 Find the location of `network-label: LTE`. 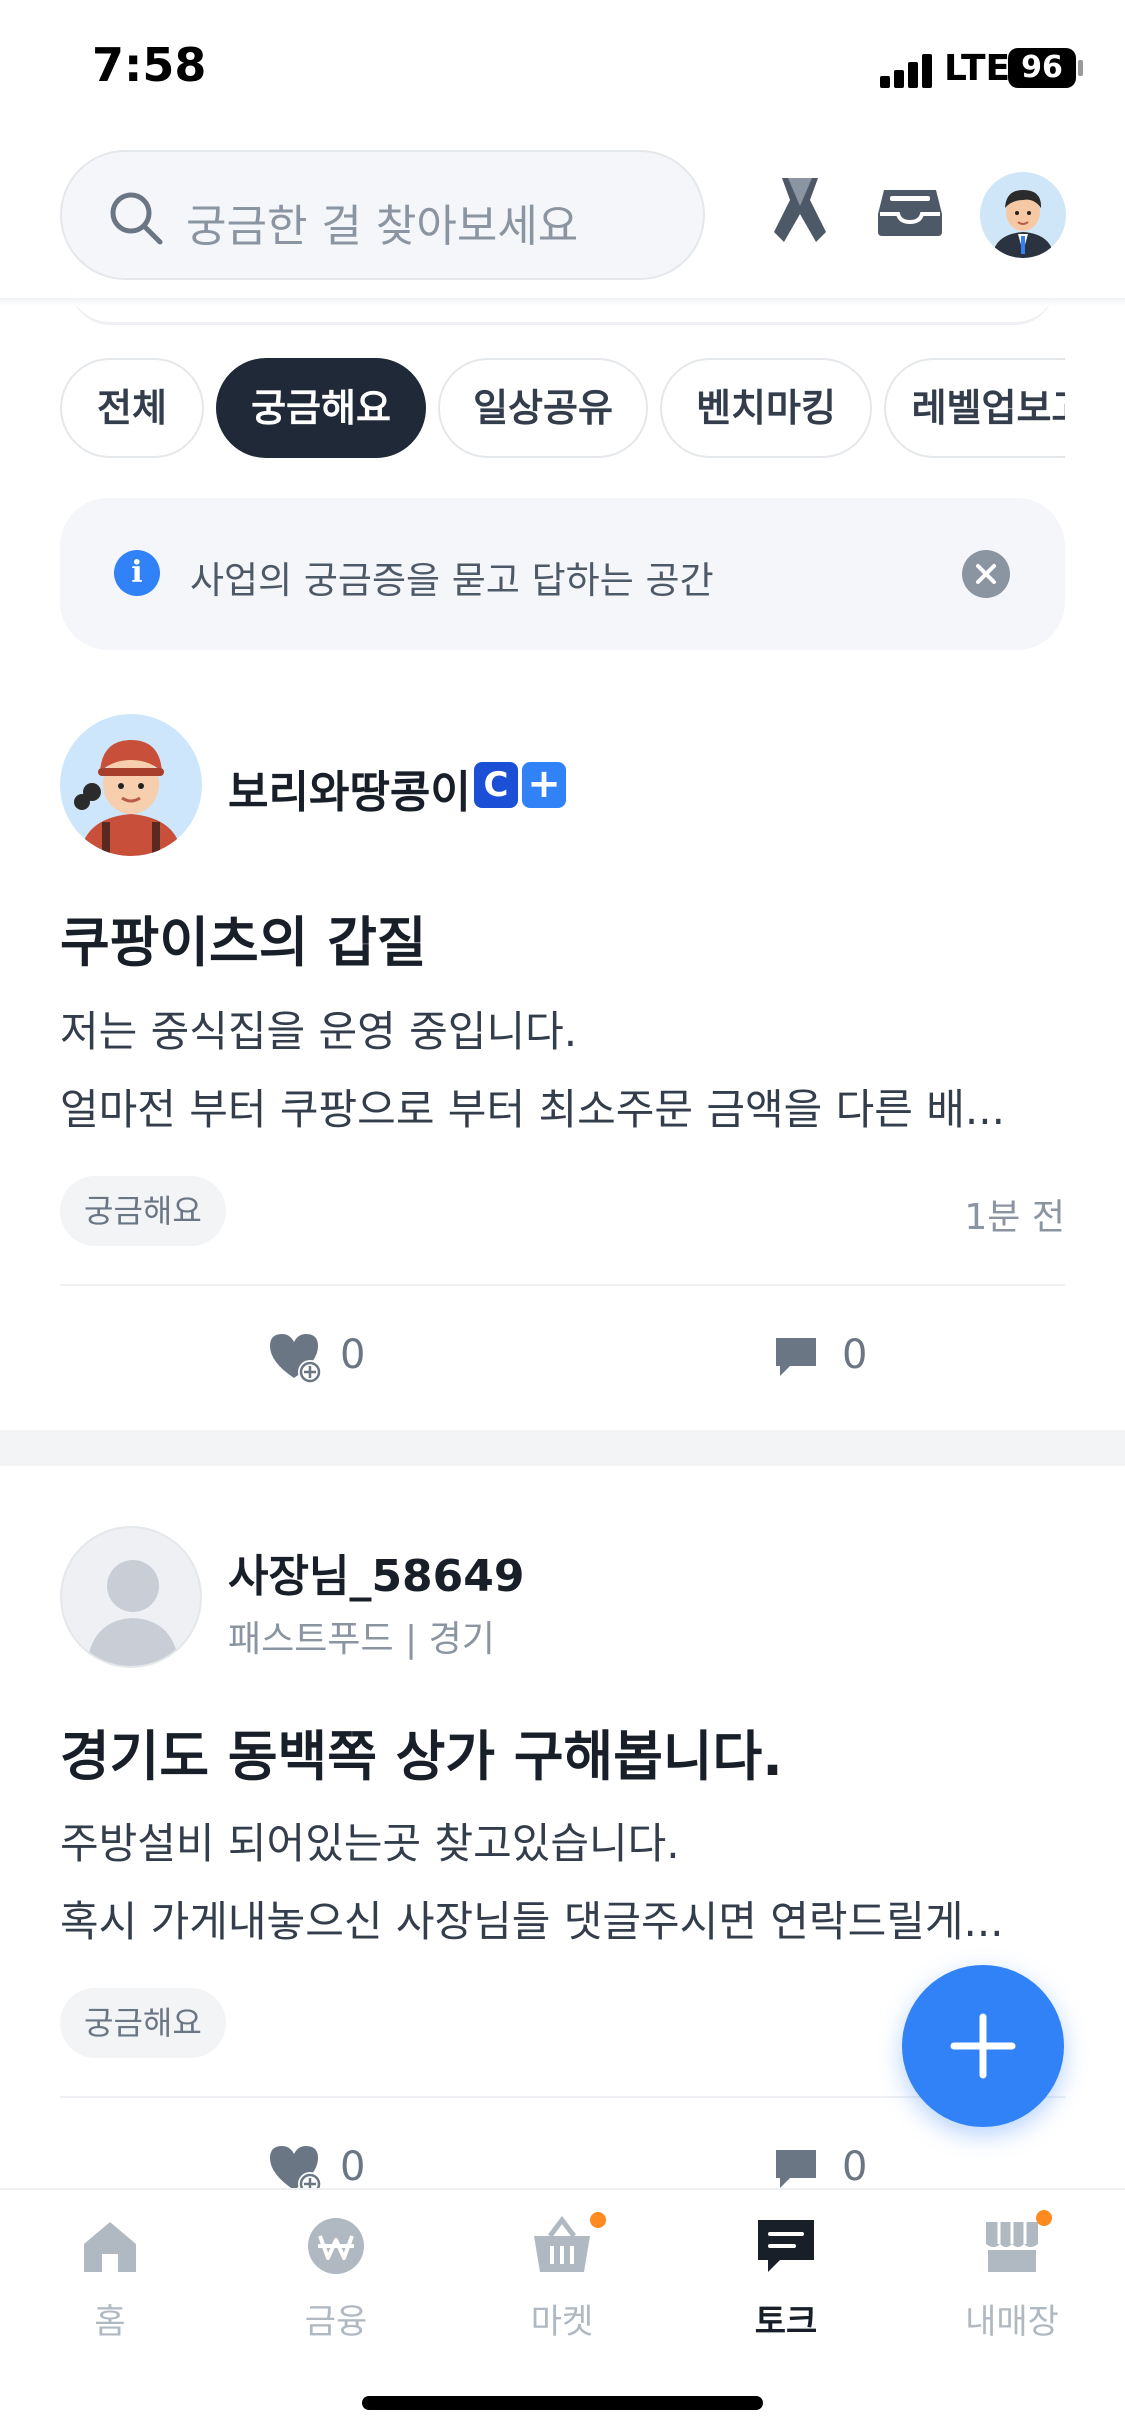

network-label: LTE is located at coordinates (977, 68).